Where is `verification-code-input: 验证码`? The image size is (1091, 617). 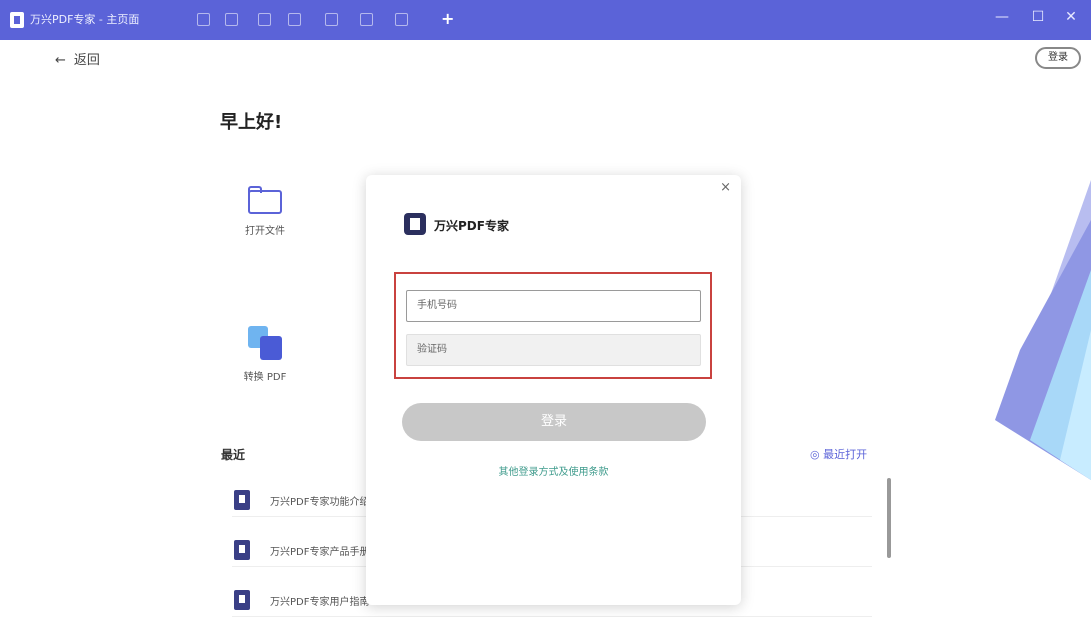 verification-code-input: 验证码 is located at coordinates (553, 350).